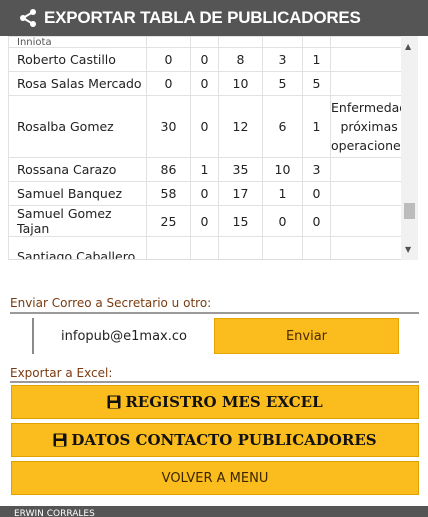 The height and width of the screenshot is (517, 428). What do you see at coordinates (240, 126) in the screenshot?
I see `cell-value: 12` at bounding box center [240, 126].